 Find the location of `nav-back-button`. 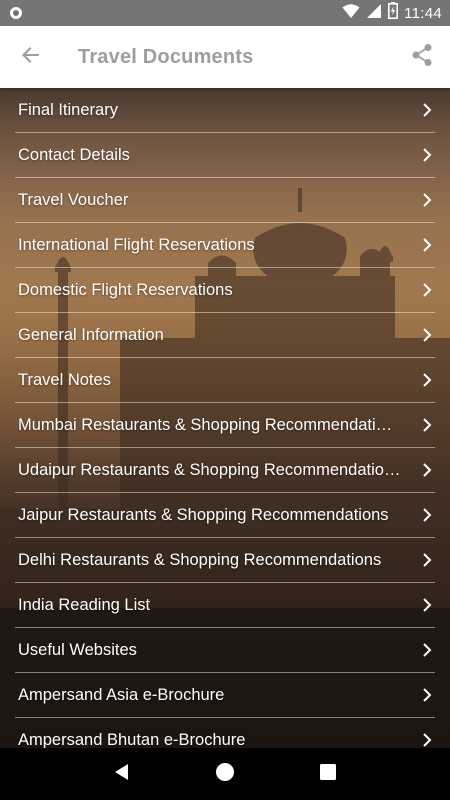

nav-back-button is located at coordinates (122, 774).